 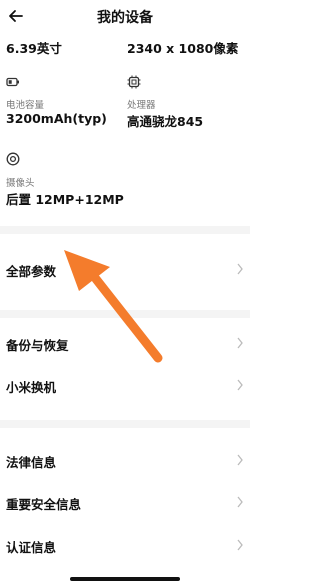 What do you see at coordinates (31, 462) in the screenshot?
I see `menu-item-label: 法律信息` at bounding box center [31, 462].